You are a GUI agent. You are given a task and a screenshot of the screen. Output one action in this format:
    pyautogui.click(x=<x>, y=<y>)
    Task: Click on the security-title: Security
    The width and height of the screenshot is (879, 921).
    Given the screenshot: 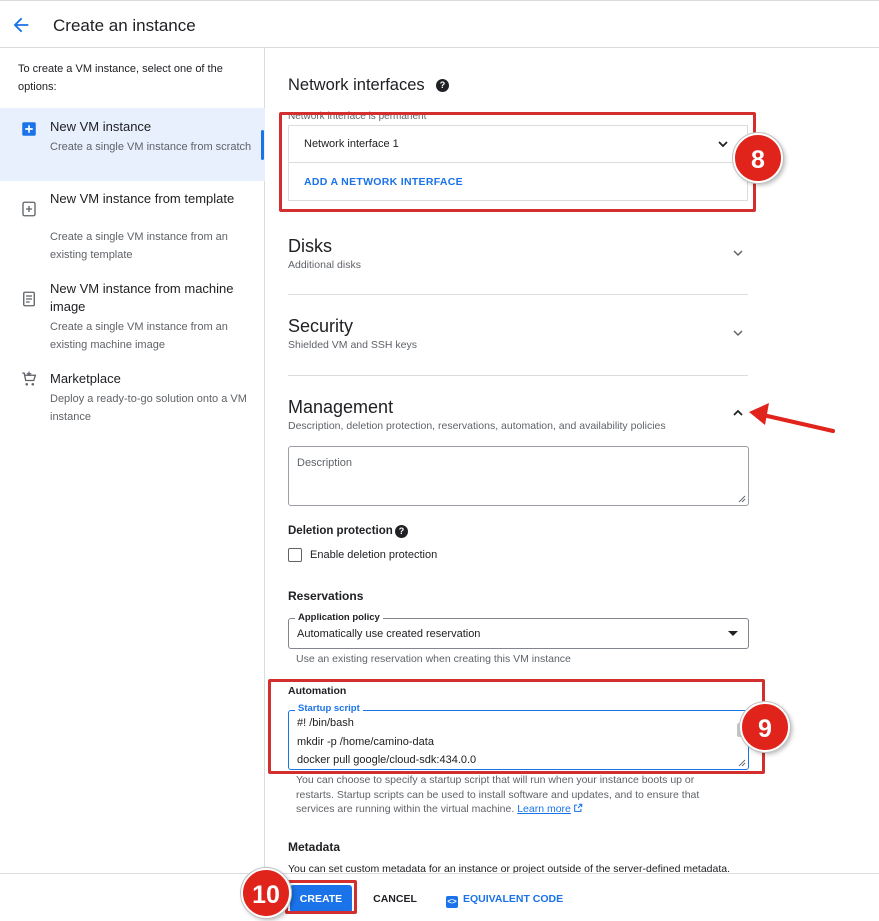 What is the action you would take?
    pyautogui.click(x=321, y=326)
    